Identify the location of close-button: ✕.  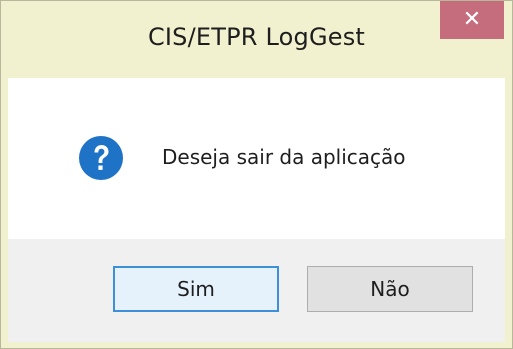
(472, 20).